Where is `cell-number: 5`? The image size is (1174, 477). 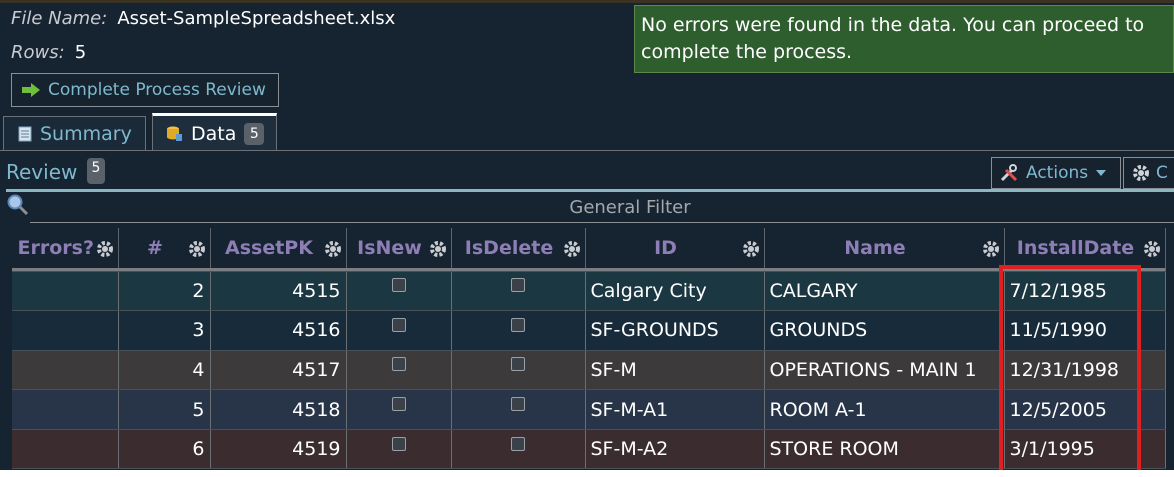 cell-number: 5 is located at coordinates (164, 409).